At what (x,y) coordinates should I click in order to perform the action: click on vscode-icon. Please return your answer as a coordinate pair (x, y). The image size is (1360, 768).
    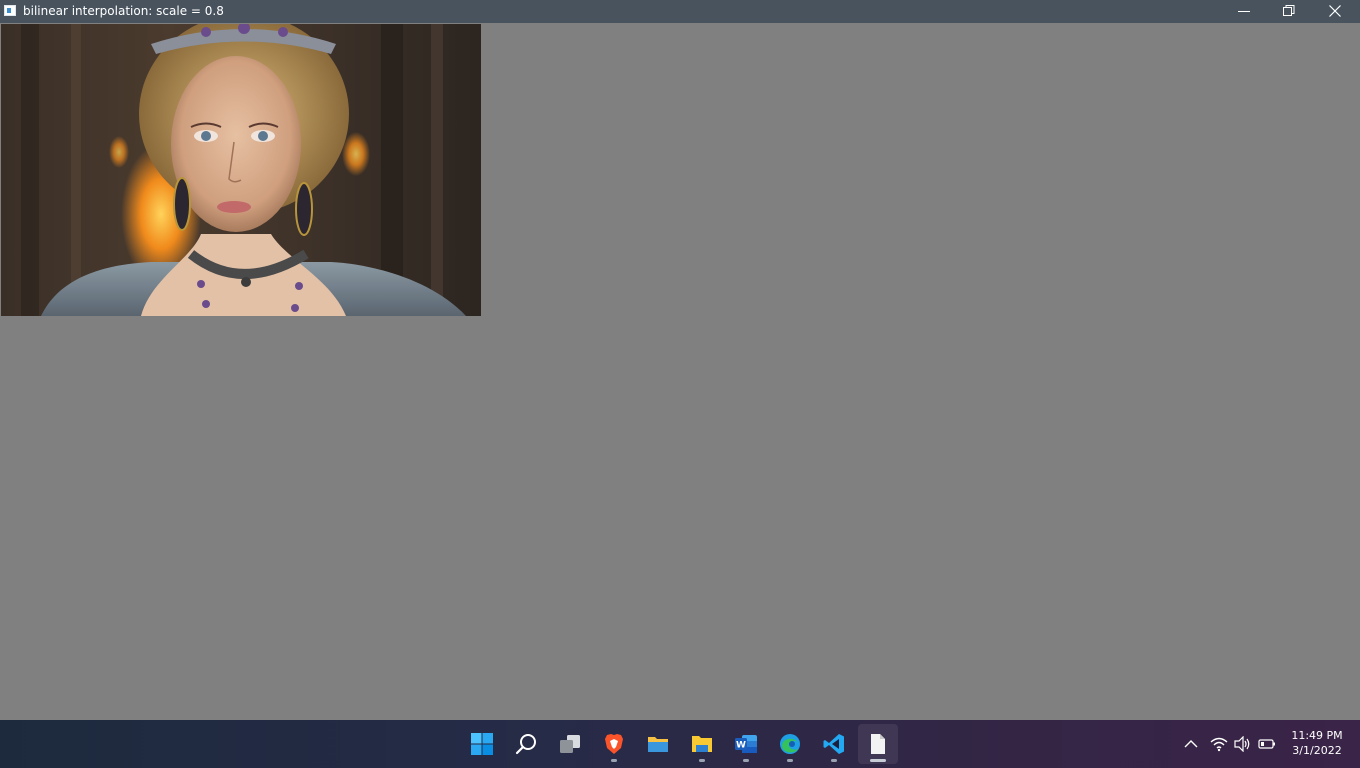
    Looking at the image, I should click on (833, 744).